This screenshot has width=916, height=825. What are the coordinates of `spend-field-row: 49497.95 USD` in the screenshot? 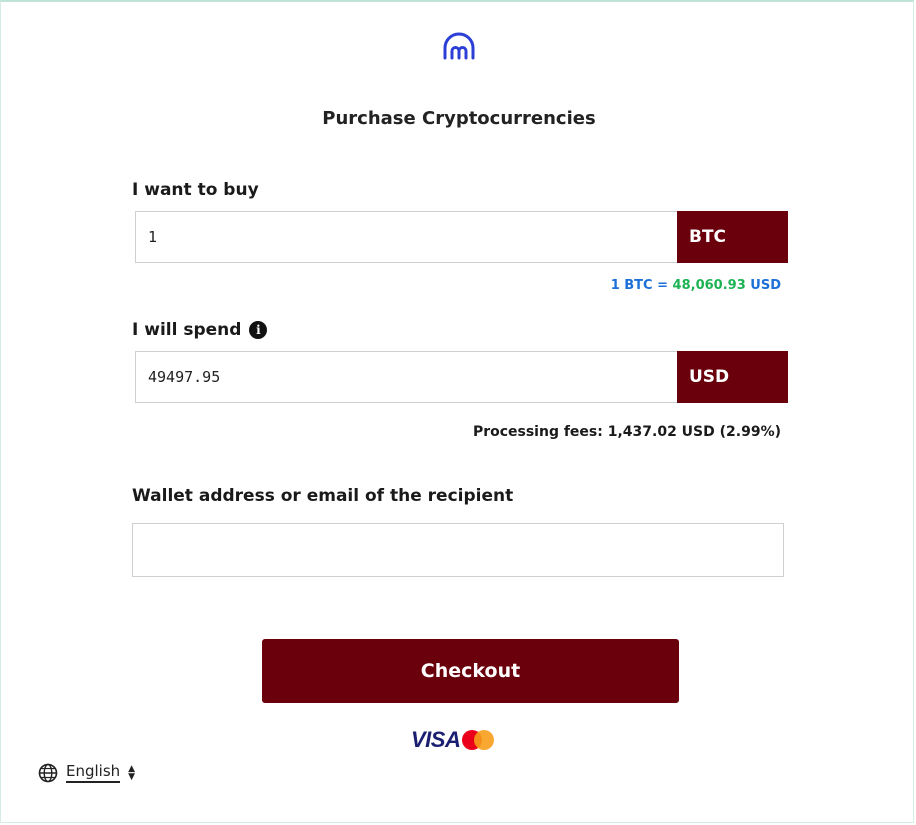 It's located at (461, 377).